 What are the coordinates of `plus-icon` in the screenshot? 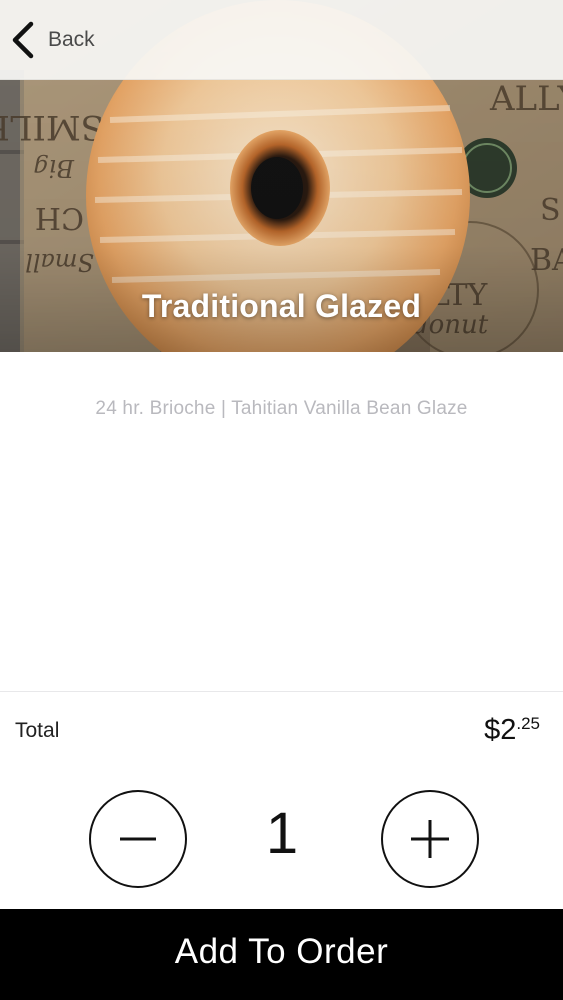 It's located at (430, 839).